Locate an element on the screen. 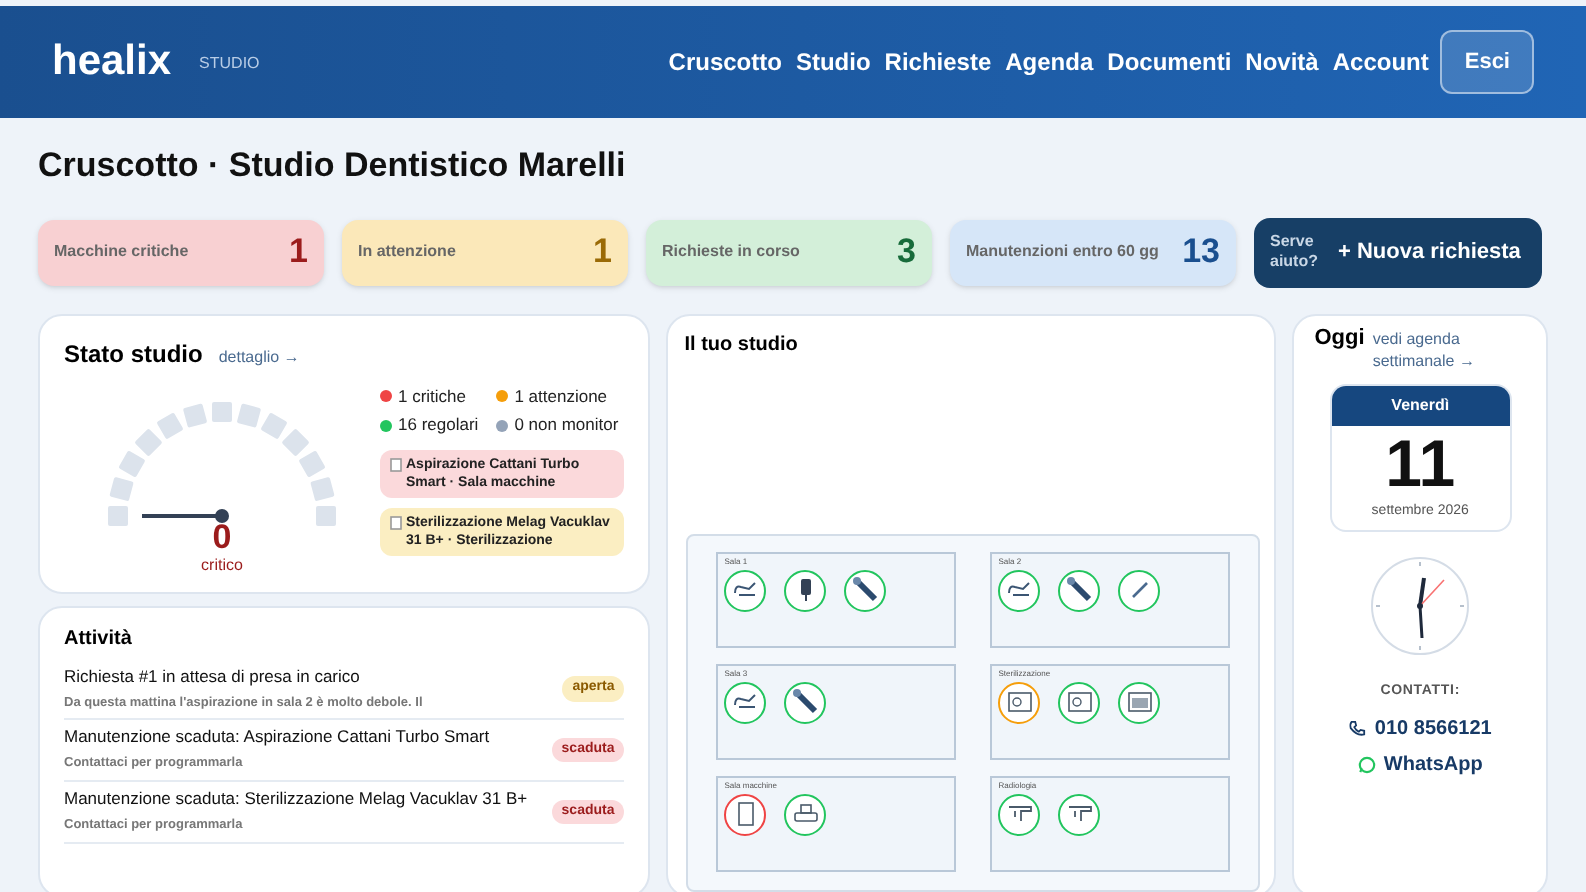  stat-label: Macchine critiche is located at coordinates (121, 252).